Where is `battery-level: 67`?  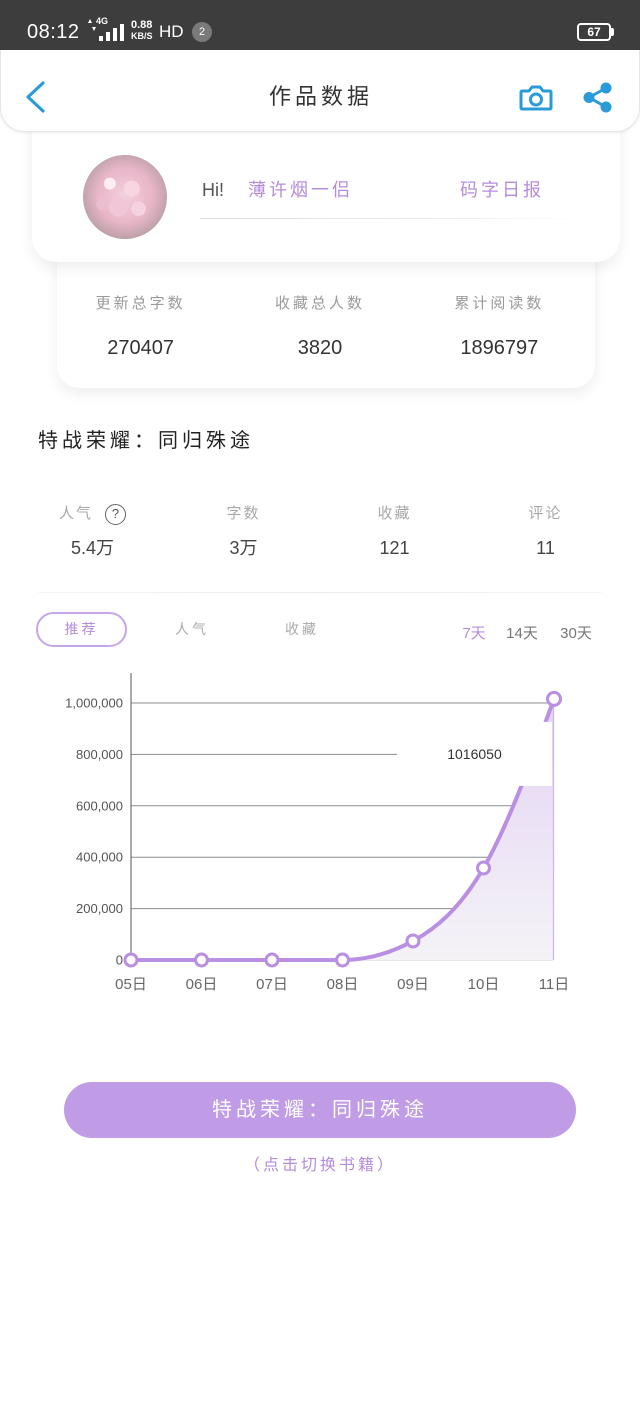
battery-level: 67 is located at coordinates (594, 32).